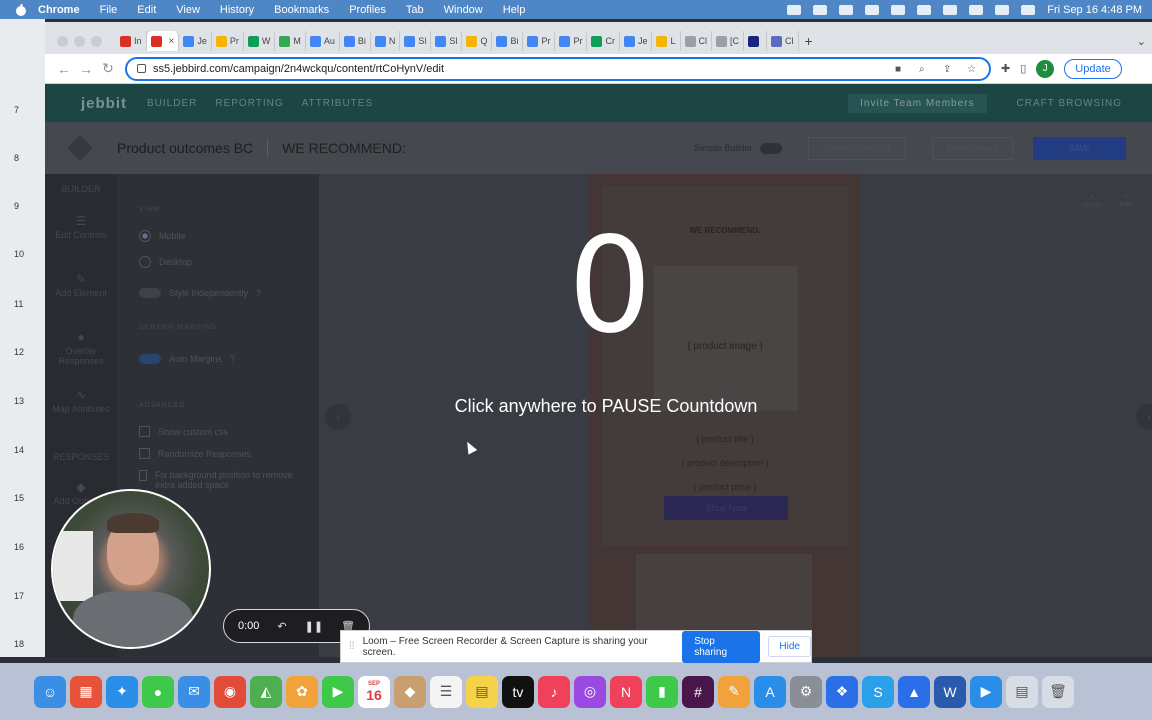  Describe the element at coordinates (1023, 68) in the screenshot. I see `side-panel-icon: ▯` at that location.